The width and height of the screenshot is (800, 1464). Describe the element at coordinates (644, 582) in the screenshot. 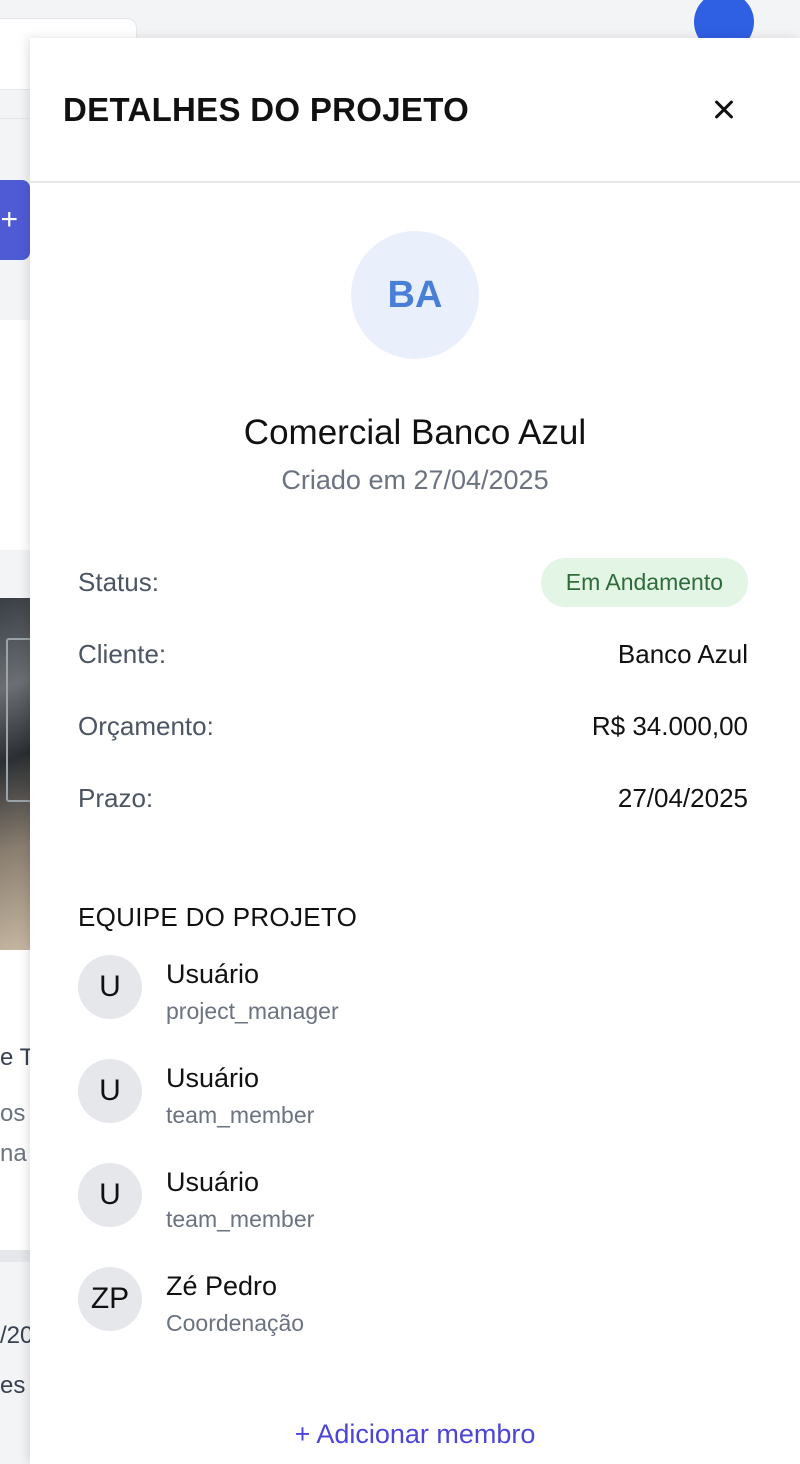

I see `status-badge: Em Andamento` at that location.